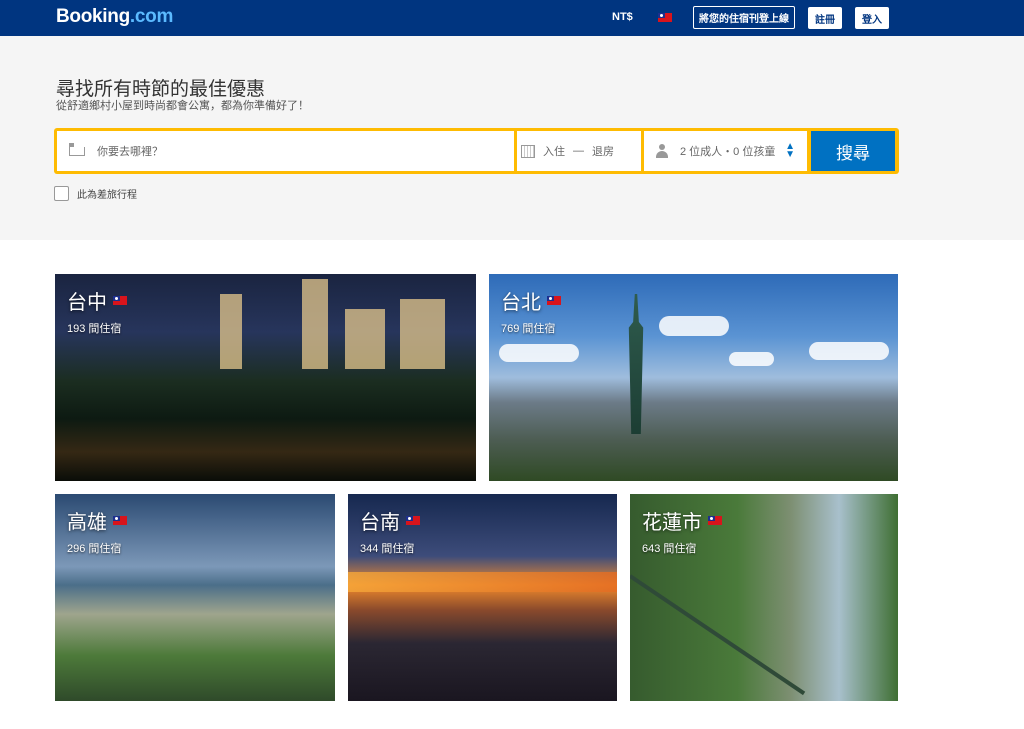 The height and width of the screenshot is (729, 1024). I want to click on checkin-label: 入住, so click(554, 152).